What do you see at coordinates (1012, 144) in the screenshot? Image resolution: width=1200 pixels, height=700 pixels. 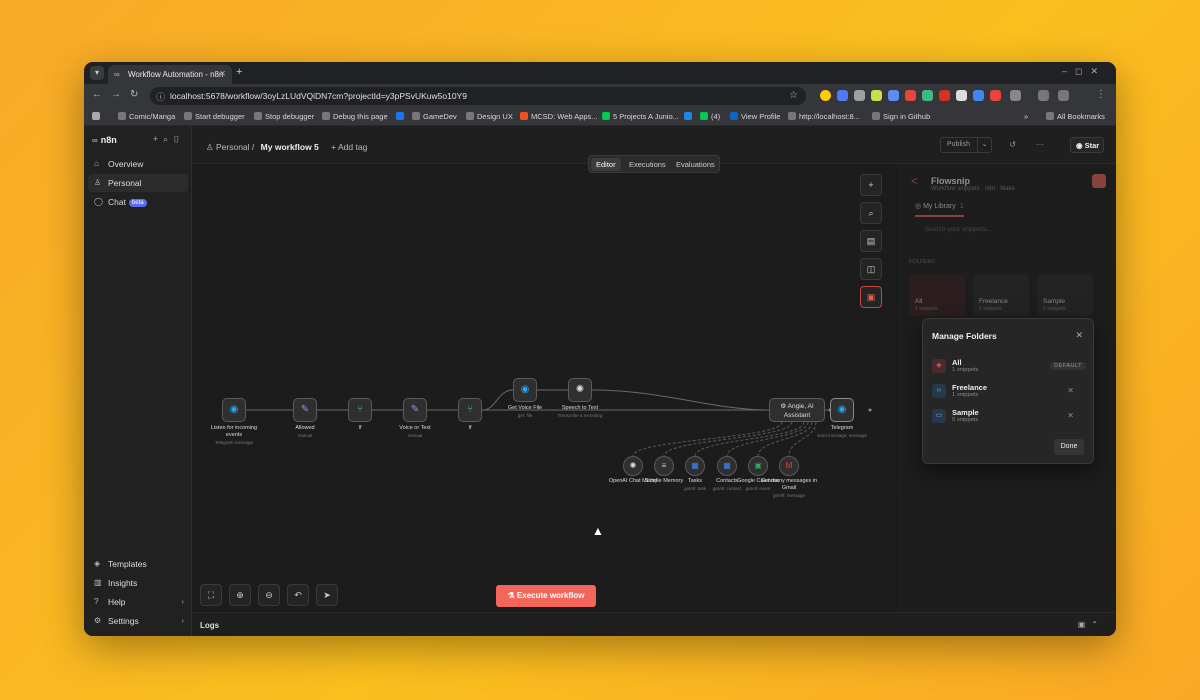 I see `history-icon: ↺` at bounding box center [1012, 144].